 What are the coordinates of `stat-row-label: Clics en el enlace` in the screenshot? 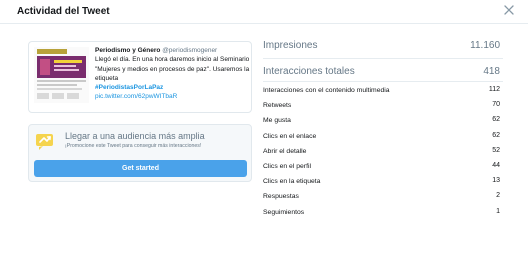 It's located at (290, 136).